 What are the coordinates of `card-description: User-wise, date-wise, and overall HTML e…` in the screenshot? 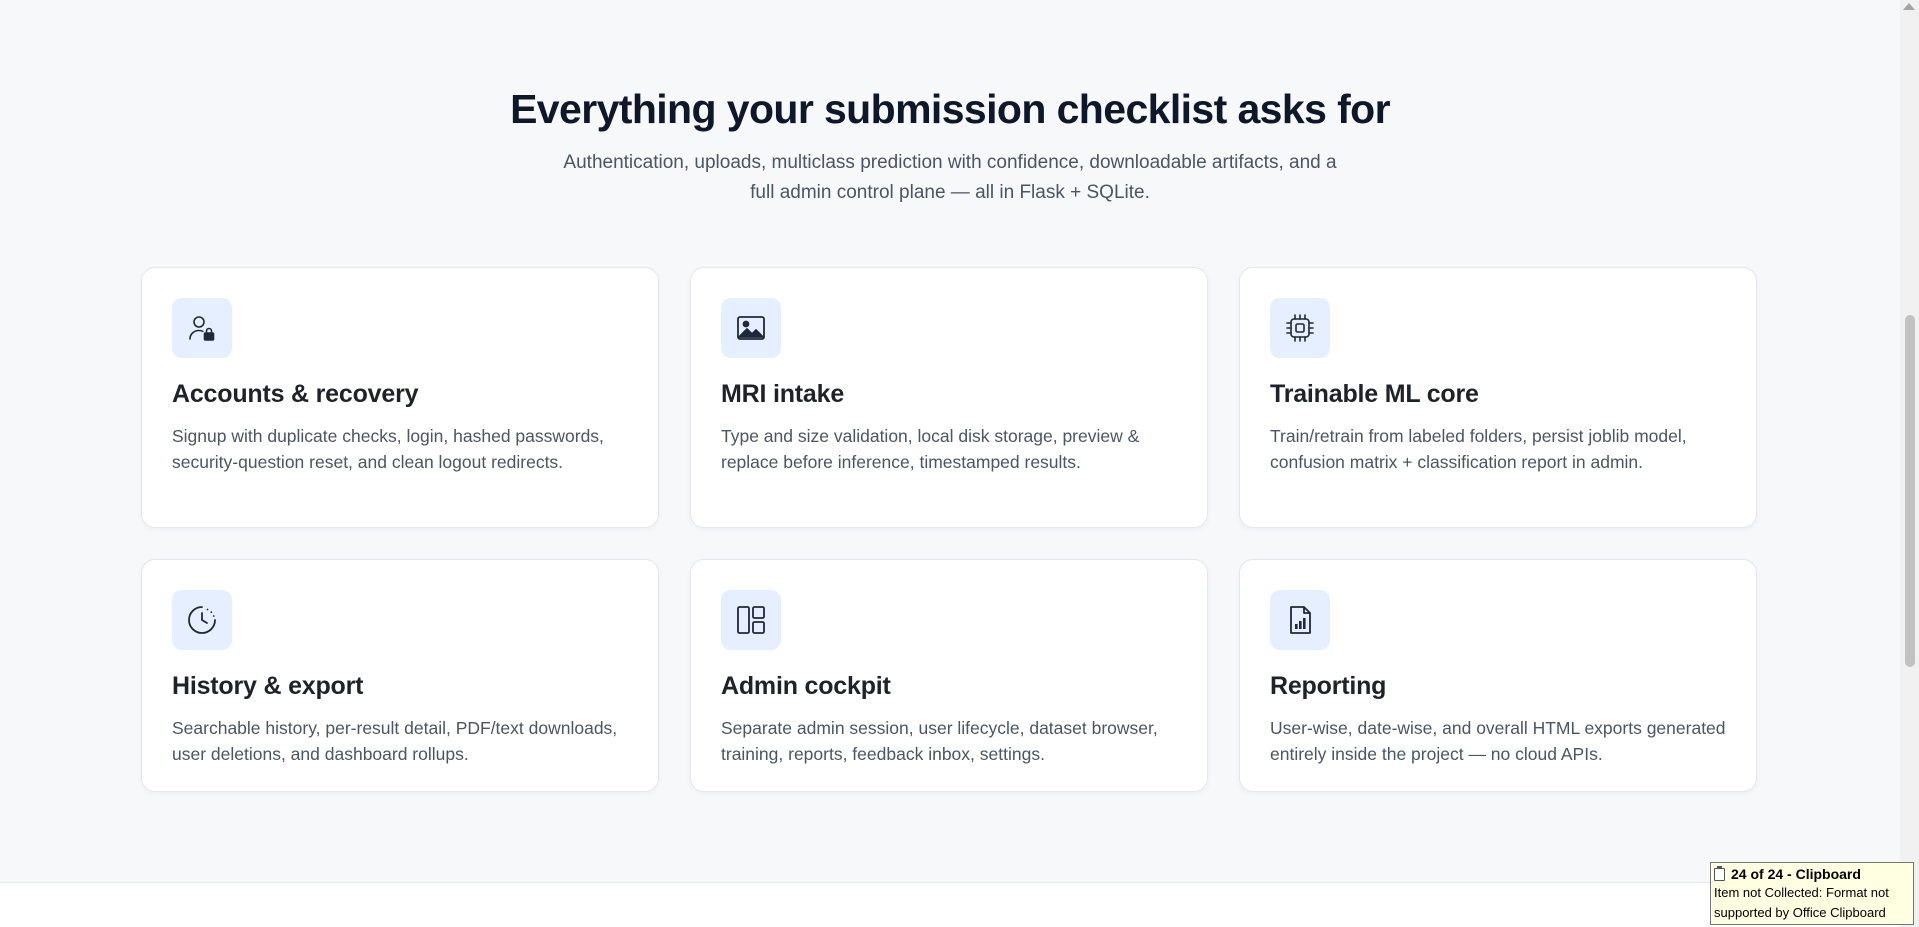 It's located at (1498, 741).